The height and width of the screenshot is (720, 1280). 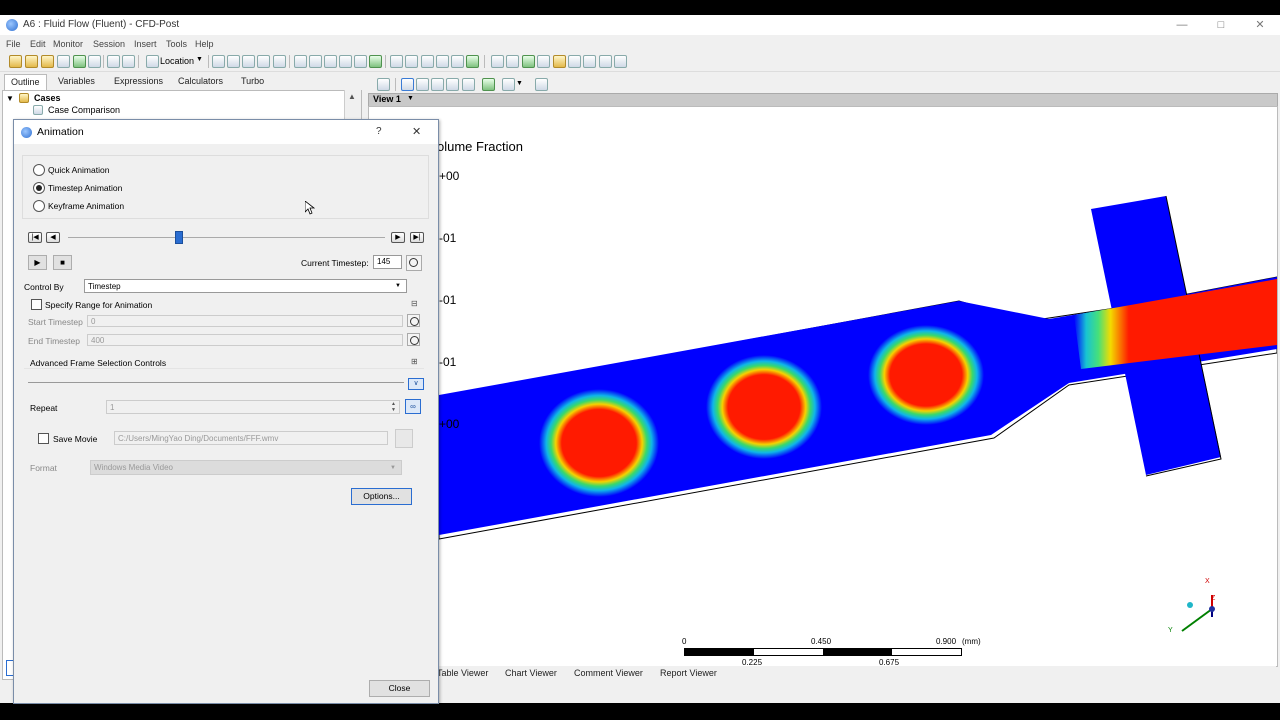 I want to click on variable-icon, so click(x=396, y=61).